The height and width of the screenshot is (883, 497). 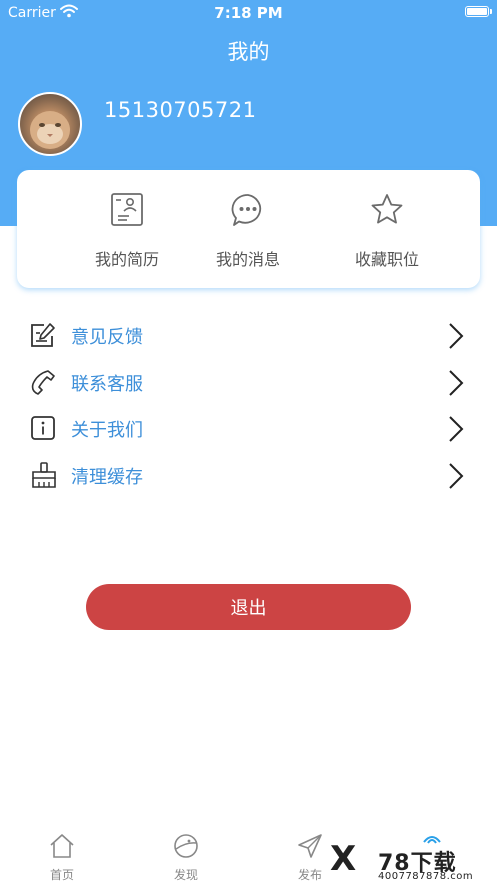 I want to click on user-phone: 15130705721, so click(x=180, y=110).